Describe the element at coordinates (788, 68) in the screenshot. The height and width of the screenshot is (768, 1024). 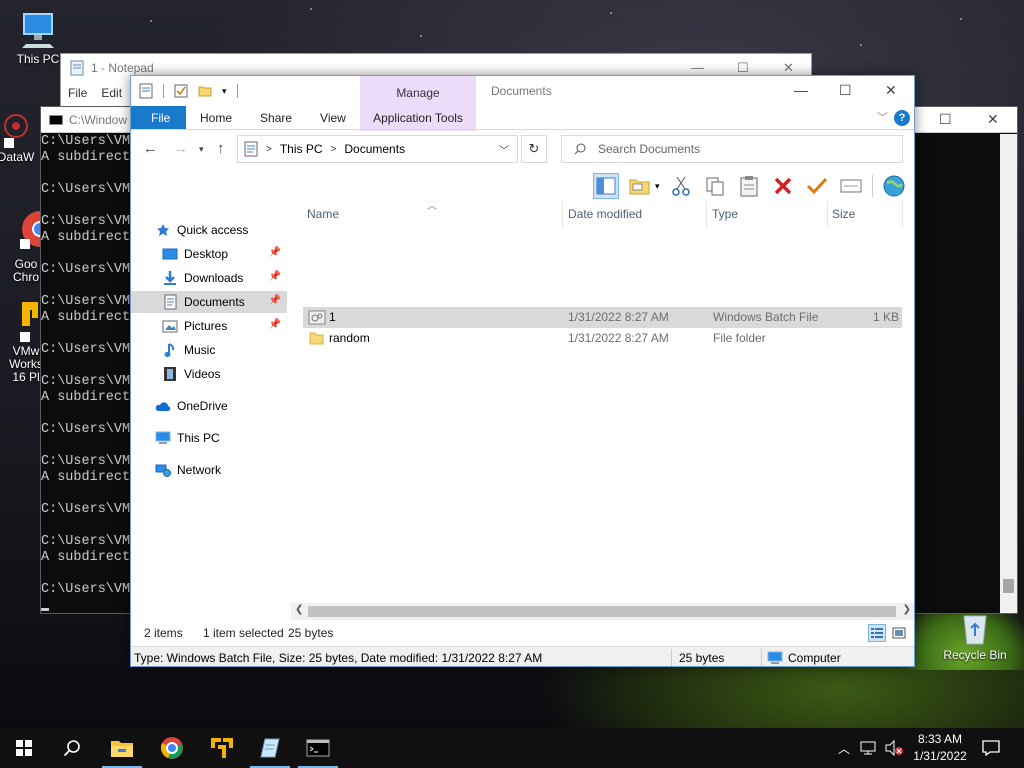
I see `notepad-close-button: ✕` at that location.